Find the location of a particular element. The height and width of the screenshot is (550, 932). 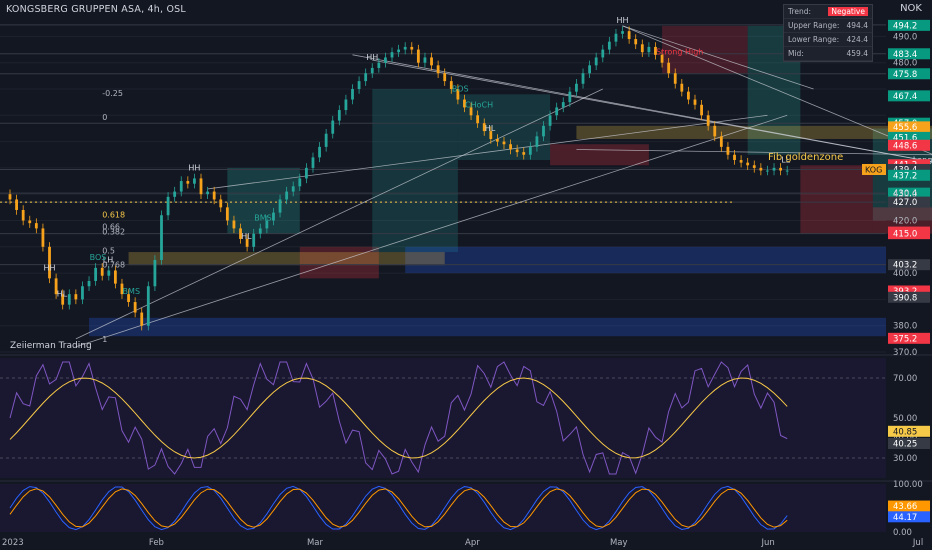

structure-label: HH is located at coordinates (50, 267).